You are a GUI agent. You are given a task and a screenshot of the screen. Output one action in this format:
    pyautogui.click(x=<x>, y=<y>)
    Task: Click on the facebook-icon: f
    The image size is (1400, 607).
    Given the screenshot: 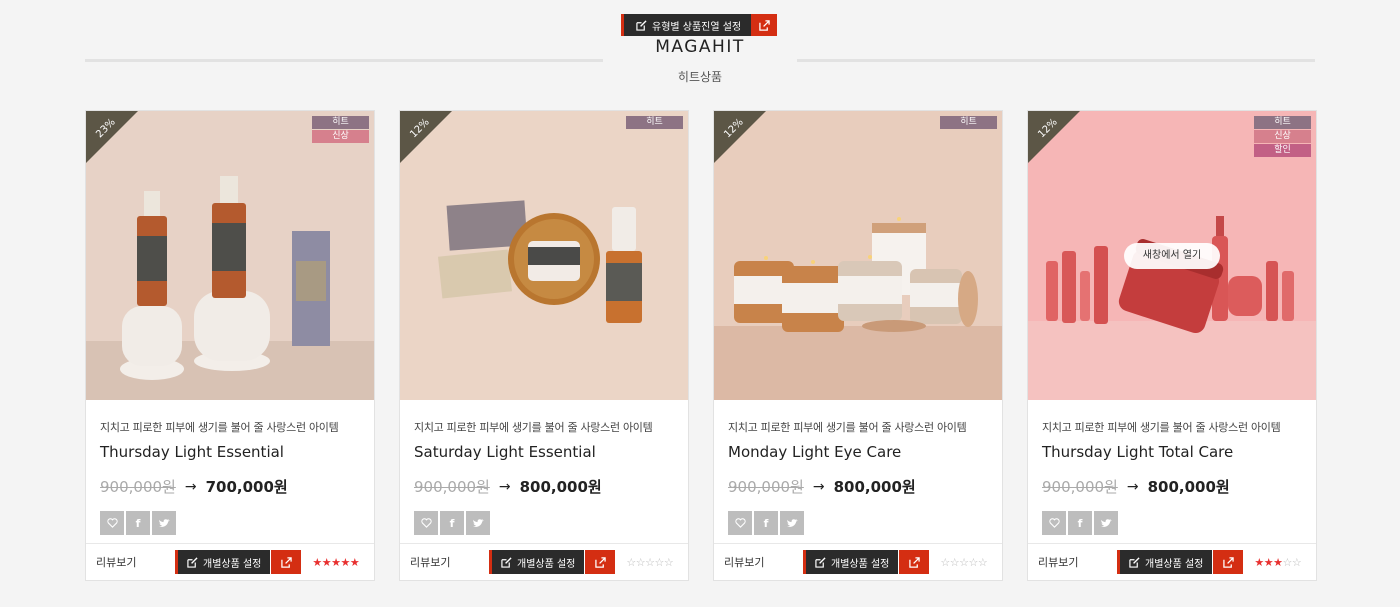 What is the action you would take?
    pyautogui.click(x=138, y=523)
    